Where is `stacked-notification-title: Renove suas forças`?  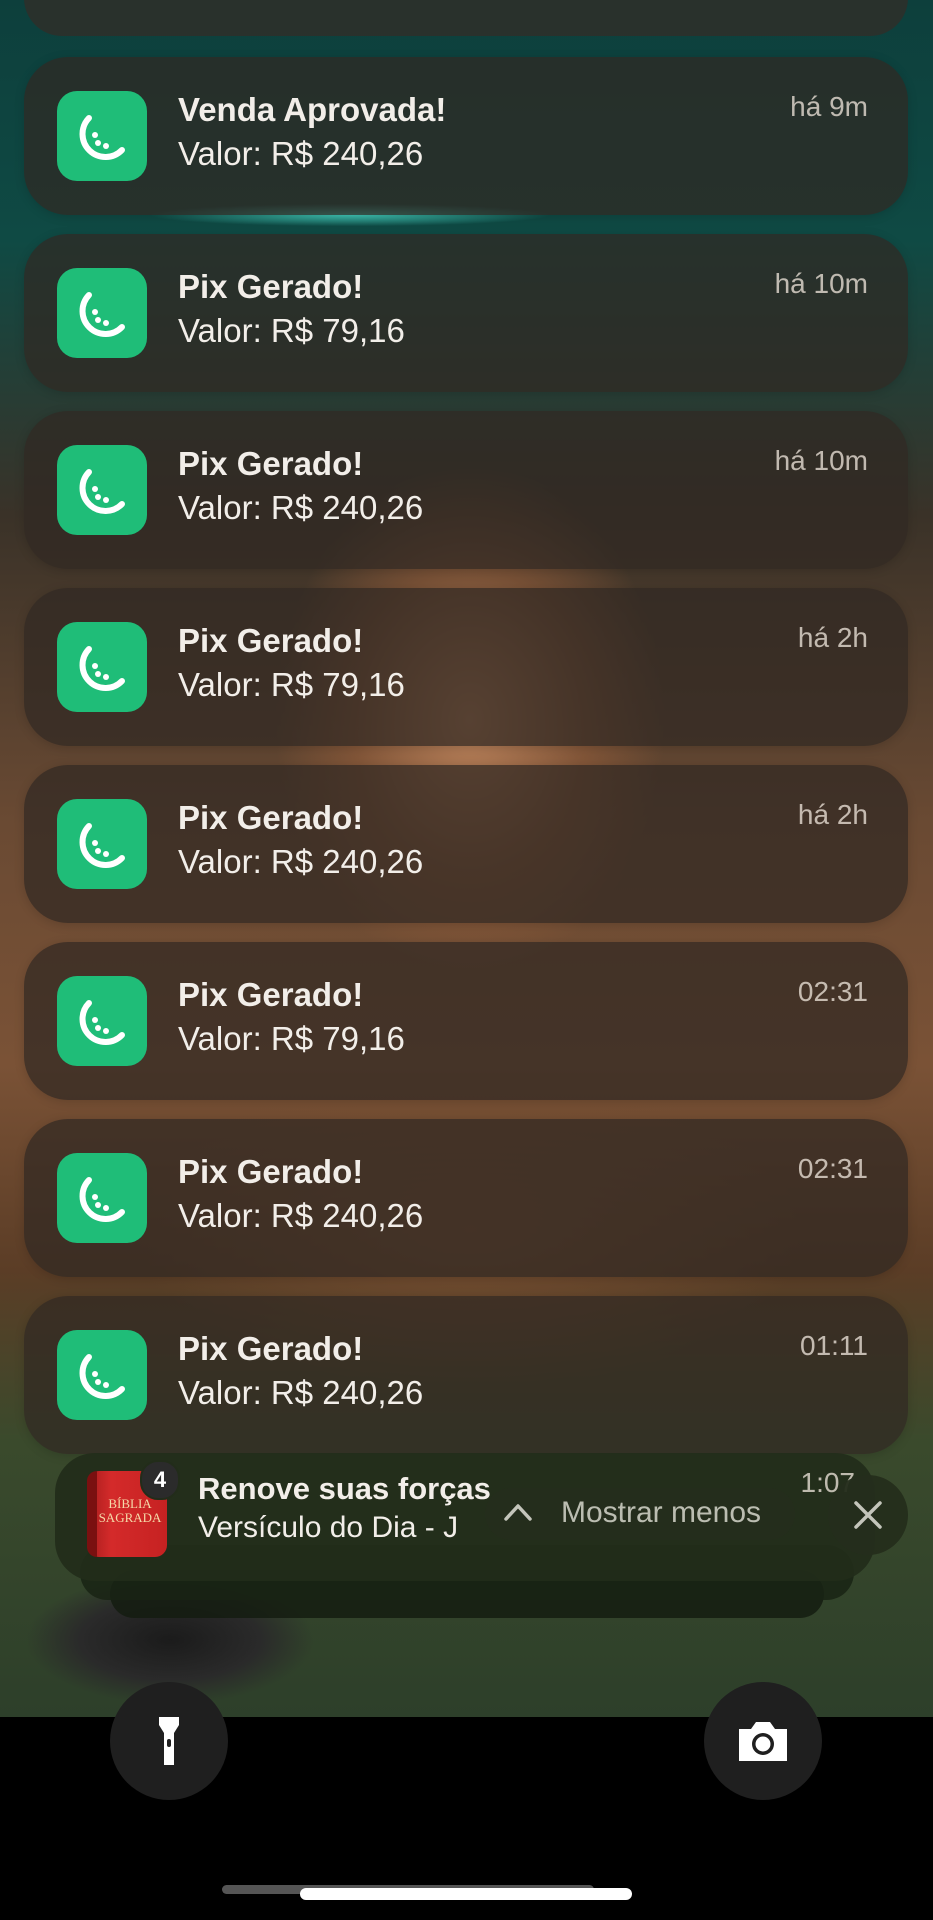
stacked-notification-title: Renove suas forças is located at coordinates (344, 1488).